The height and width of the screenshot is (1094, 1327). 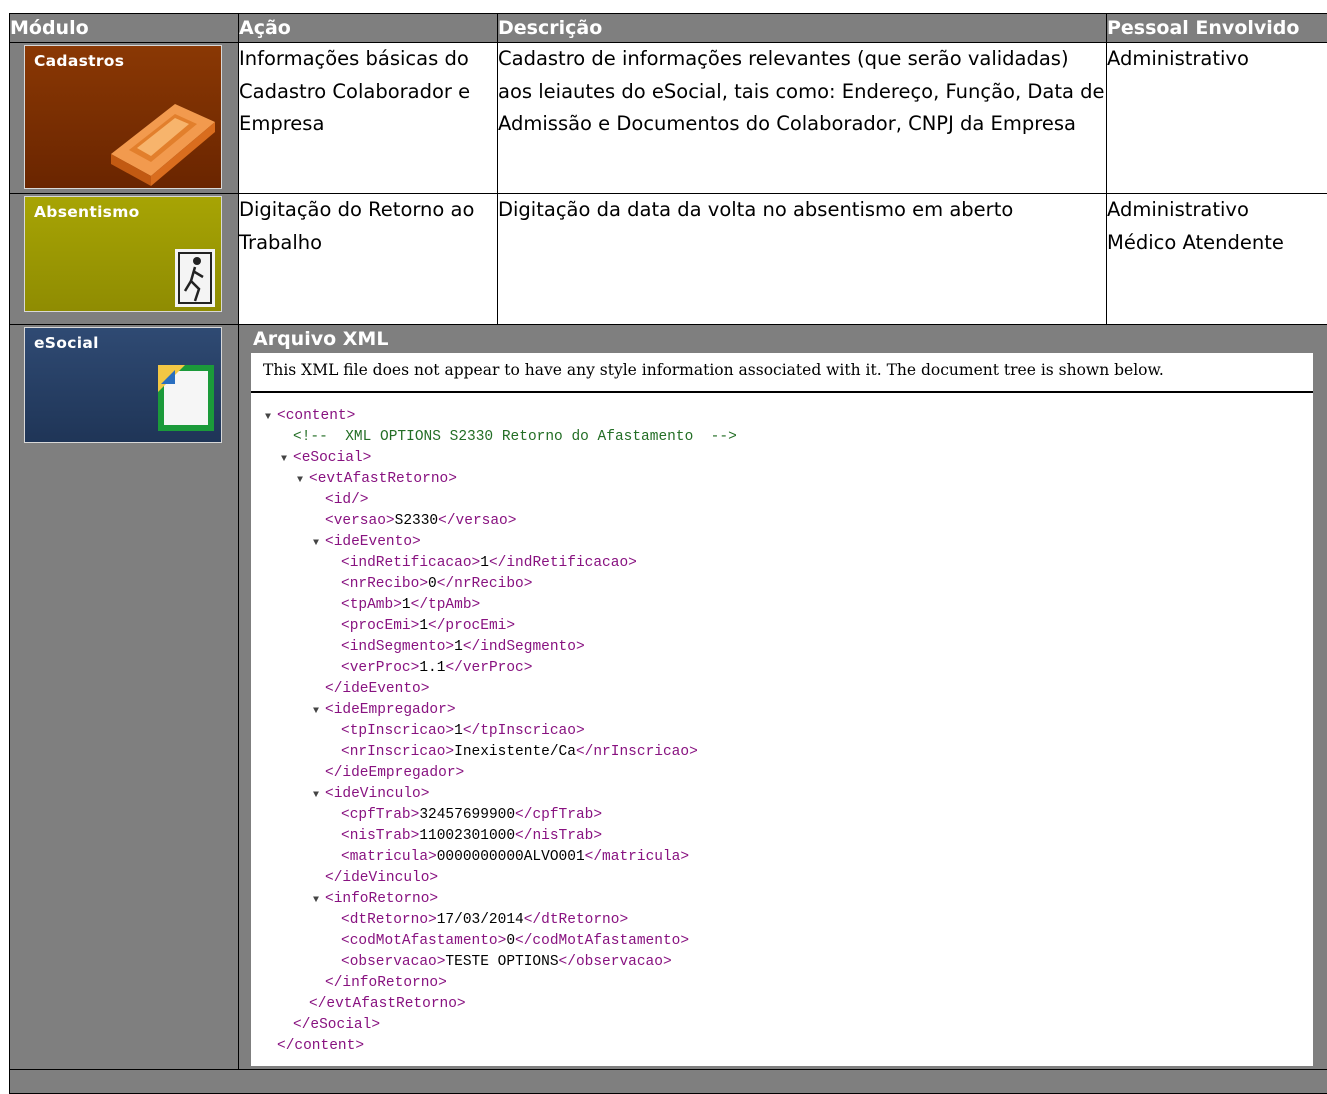 I want to click on xml-line: <observacao>TESTE OPTIONS</observacao>, so click(x=782, y=962).